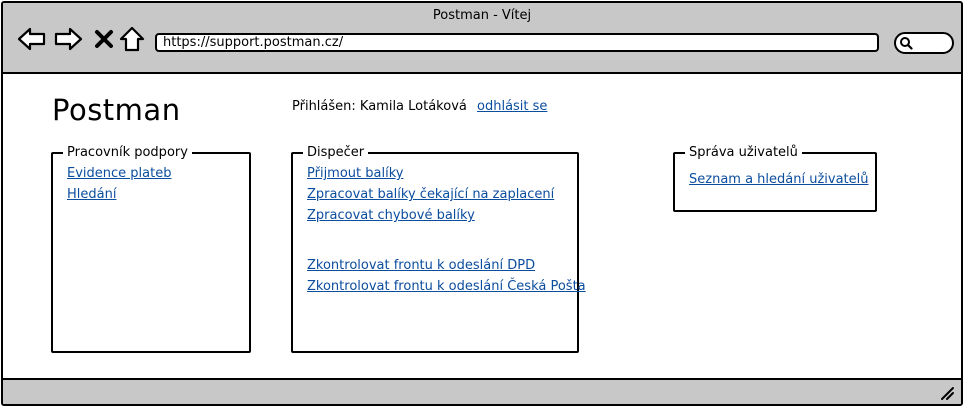  I want to click on dispatcher-panel-title: Dispečer, so click(336, 153).